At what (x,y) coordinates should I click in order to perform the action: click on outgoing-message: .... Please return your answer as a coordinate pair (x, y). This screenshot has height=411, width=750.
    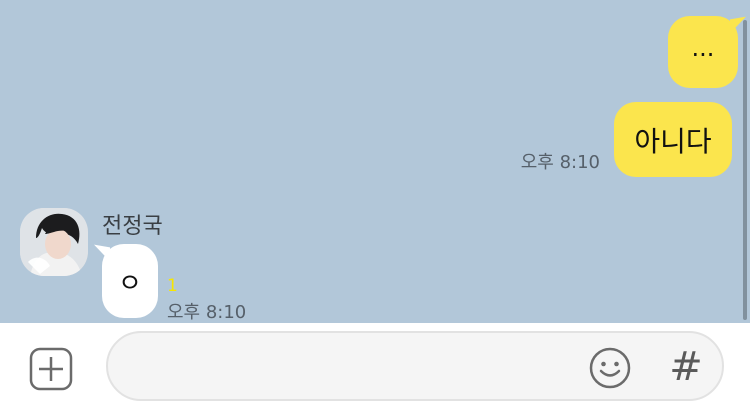
    Looking at the image, I should click on (703, 52).